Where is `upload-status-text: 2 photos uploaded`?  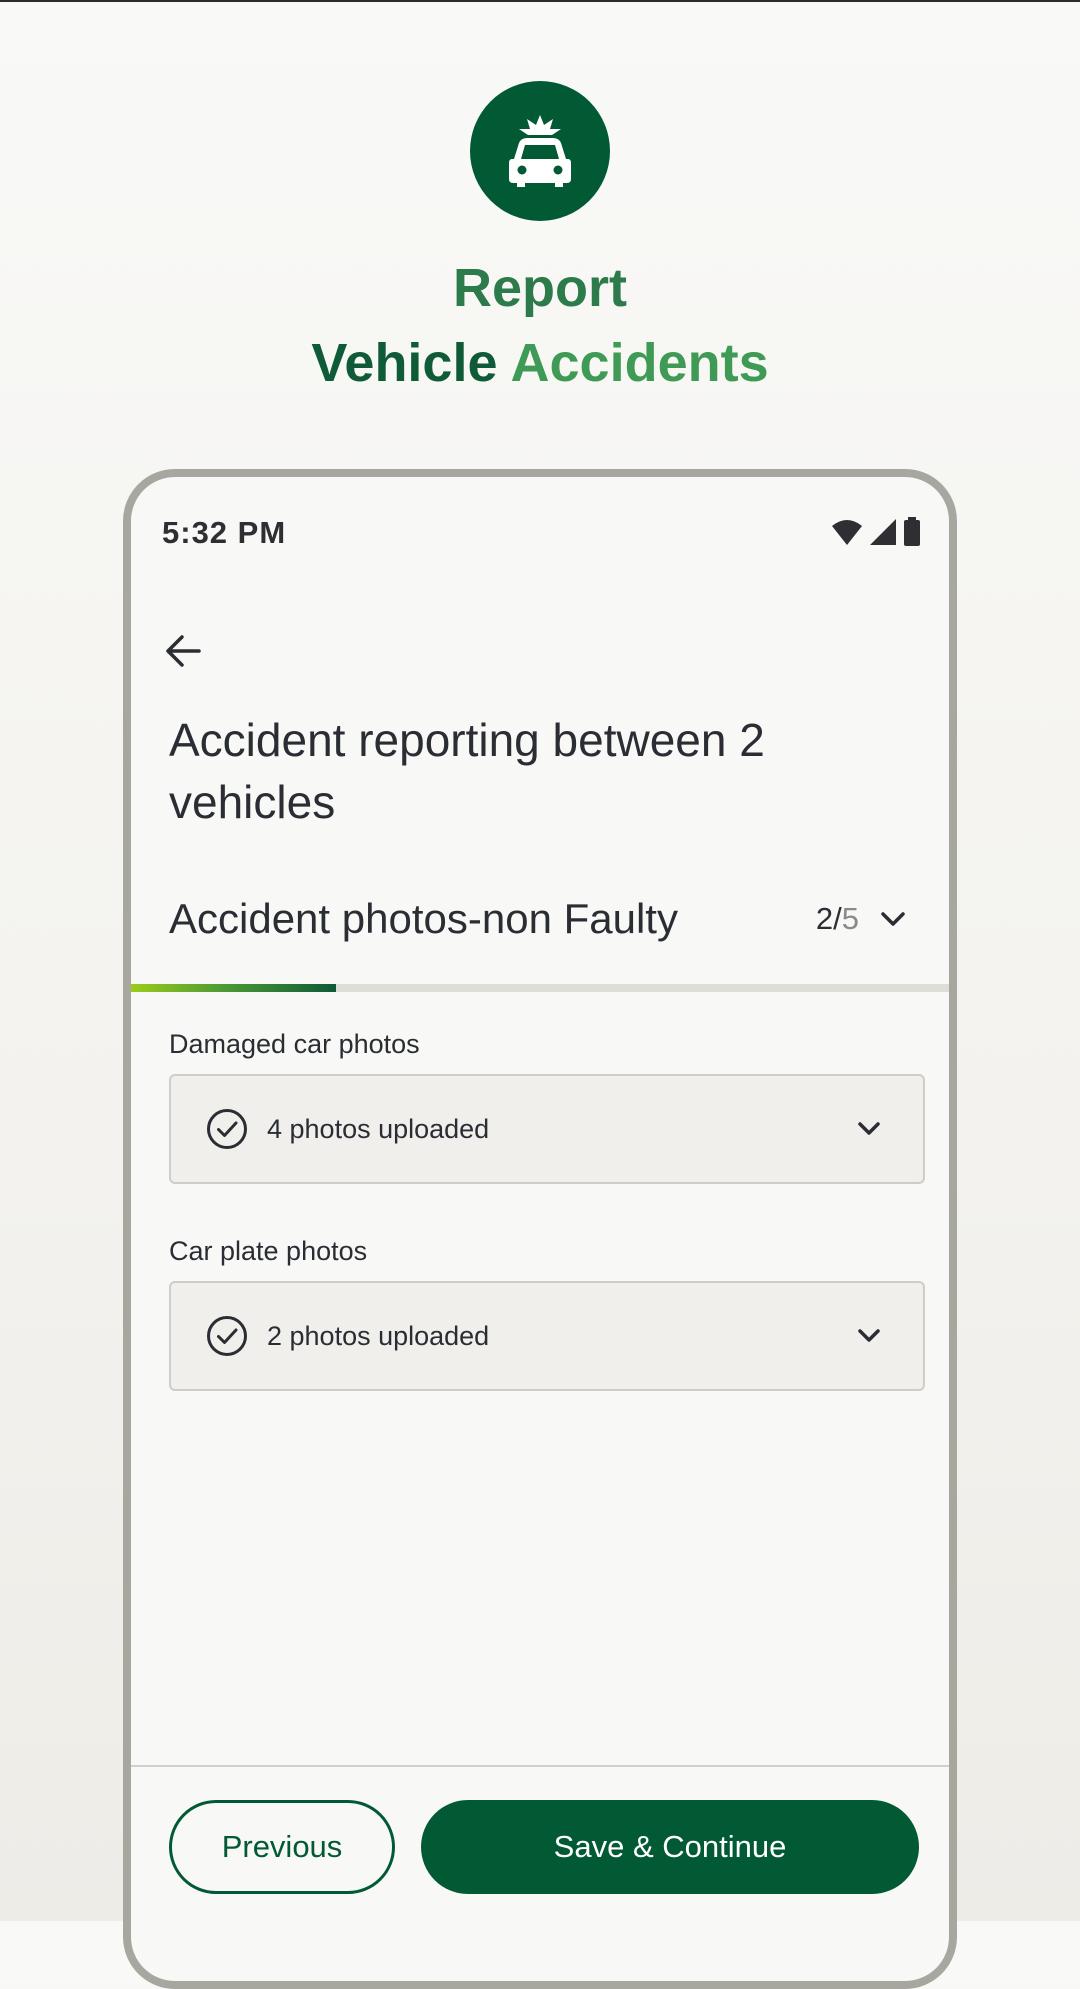 upload-status-text: 2 photos uploaded is located at coordinates (378, 1335).